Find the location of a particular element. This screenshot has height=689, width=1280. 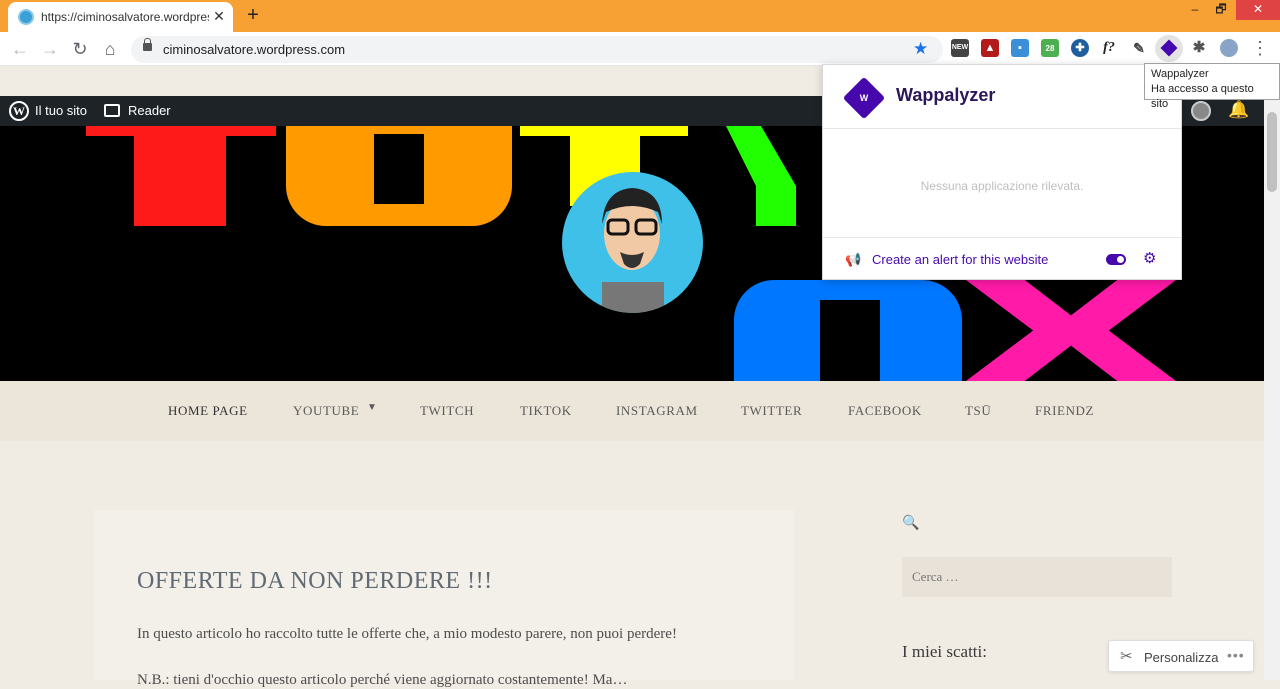

browser-menu-icon: ⋮ is located at coordinates (1260, 48).